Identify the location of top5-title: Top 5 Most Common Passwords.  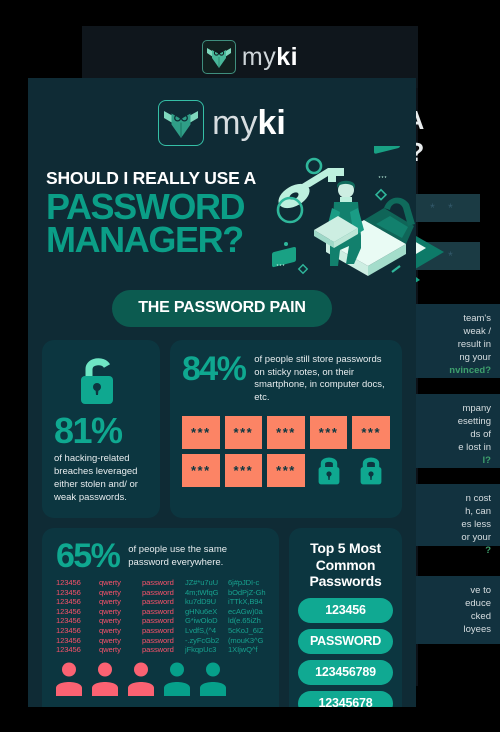
(345, 564).